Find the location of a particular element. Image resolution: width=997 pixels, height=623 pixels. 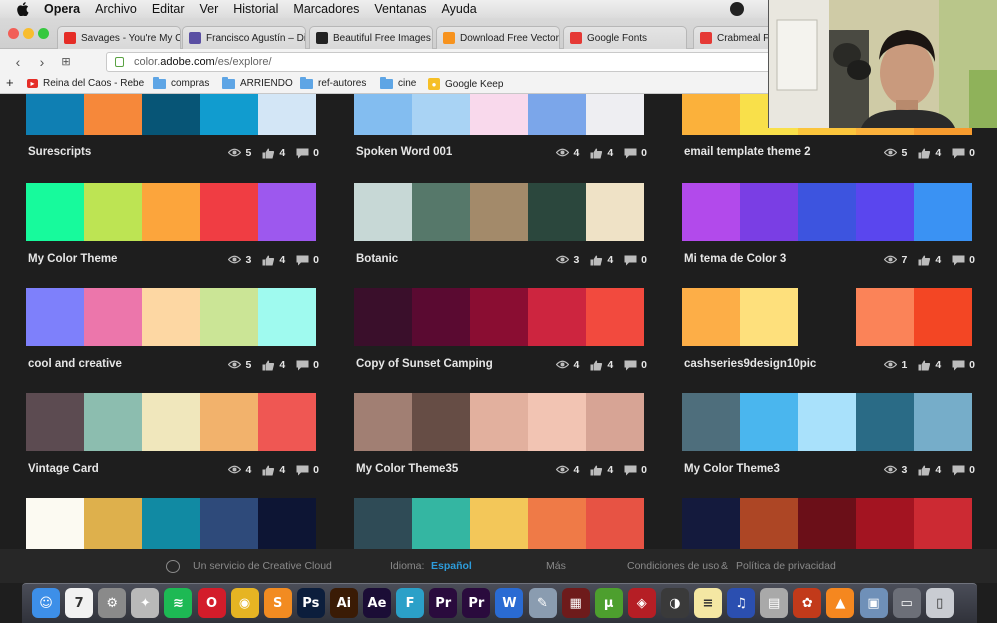

dock-unarchiver-icon: ✎ is located at coordinates (542, 603).